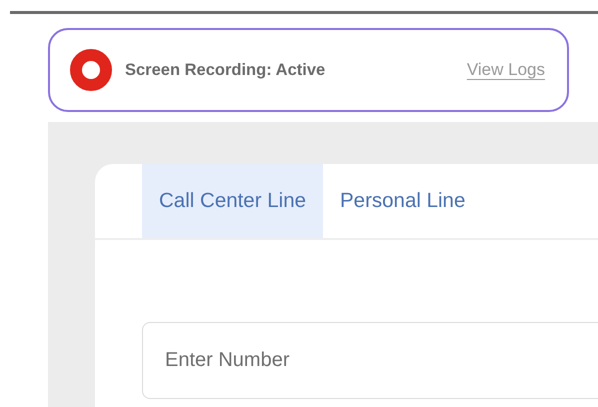  I want to click on recording-status: Screen Recording: Active, so click(225, 70).